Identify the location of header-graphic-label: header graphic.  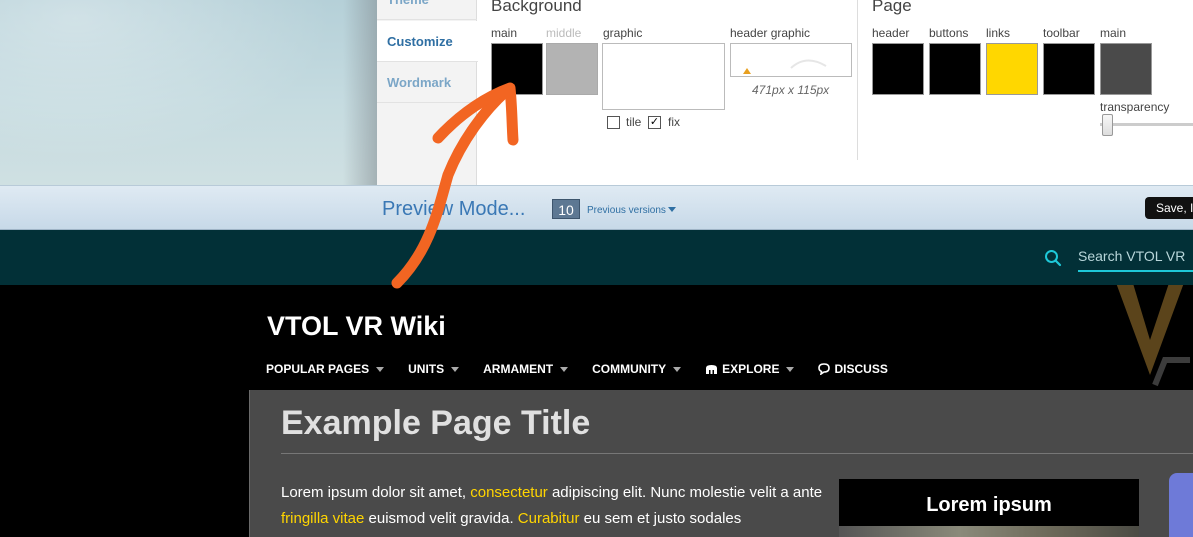
(770, 33).